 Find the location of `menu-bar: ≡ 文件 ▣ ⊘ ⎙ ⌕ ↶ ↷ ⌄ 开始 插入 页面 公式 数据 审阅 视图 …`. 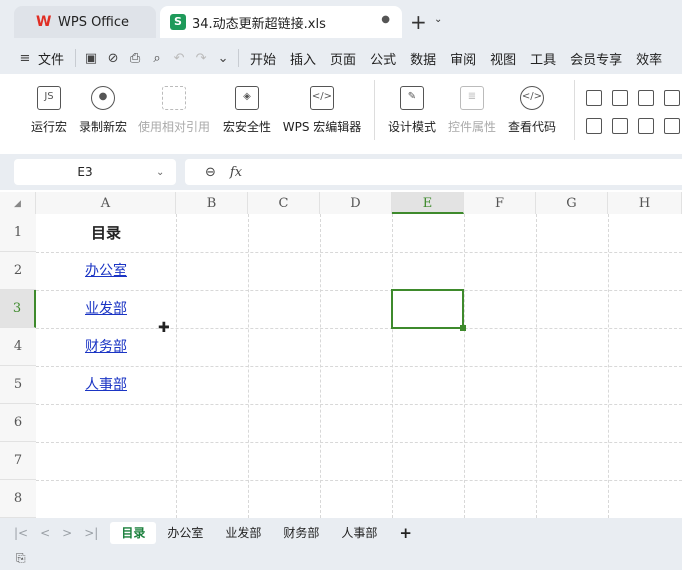

menu-bar: ≡ 文件 ▣ ⊘ ⎙ ⌕ ↶ ↷ ⌄ 开始 插入 页面 公式 数据 审阅 视图 … is located at coordinates (341, 58).